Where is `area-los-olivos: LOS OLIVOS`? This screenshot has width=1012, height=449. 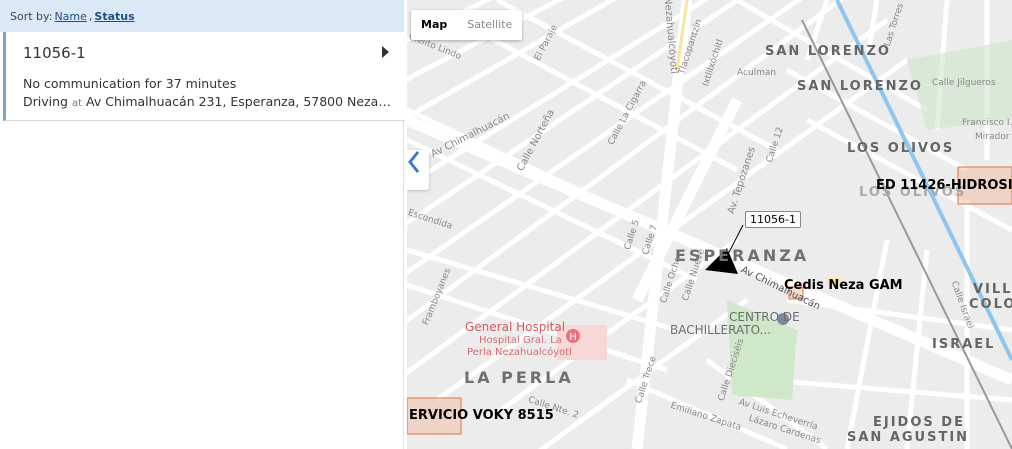 area-los-olivos: LOS OLIVOS is located at coordinates (901, 148).